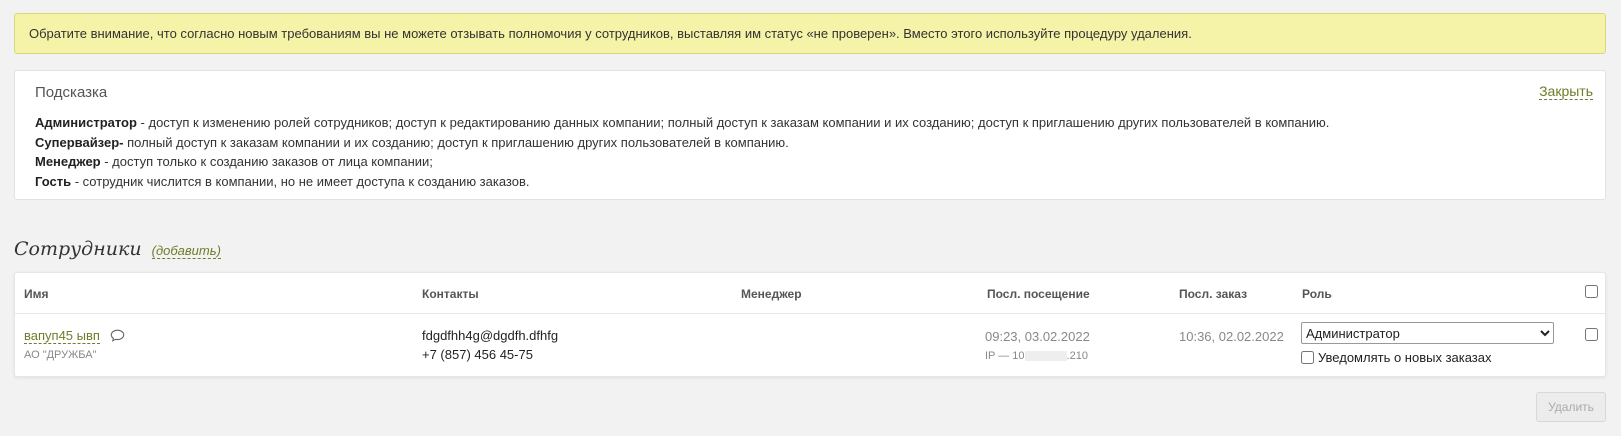 The height and width of the screenshot is (436, 1621). I want to click on notify-orders-checkbox, so click(1307, 357).